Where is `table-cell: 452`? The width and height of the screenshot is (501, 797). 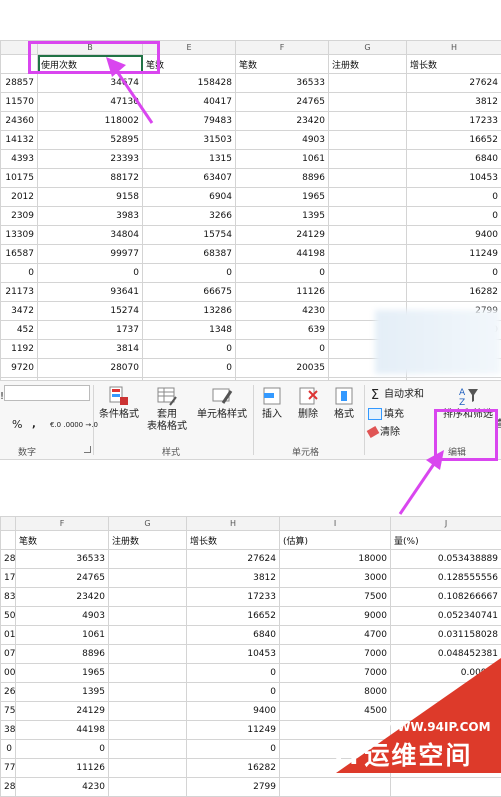
table-cell: 452 is located at coordinates (19, 330).